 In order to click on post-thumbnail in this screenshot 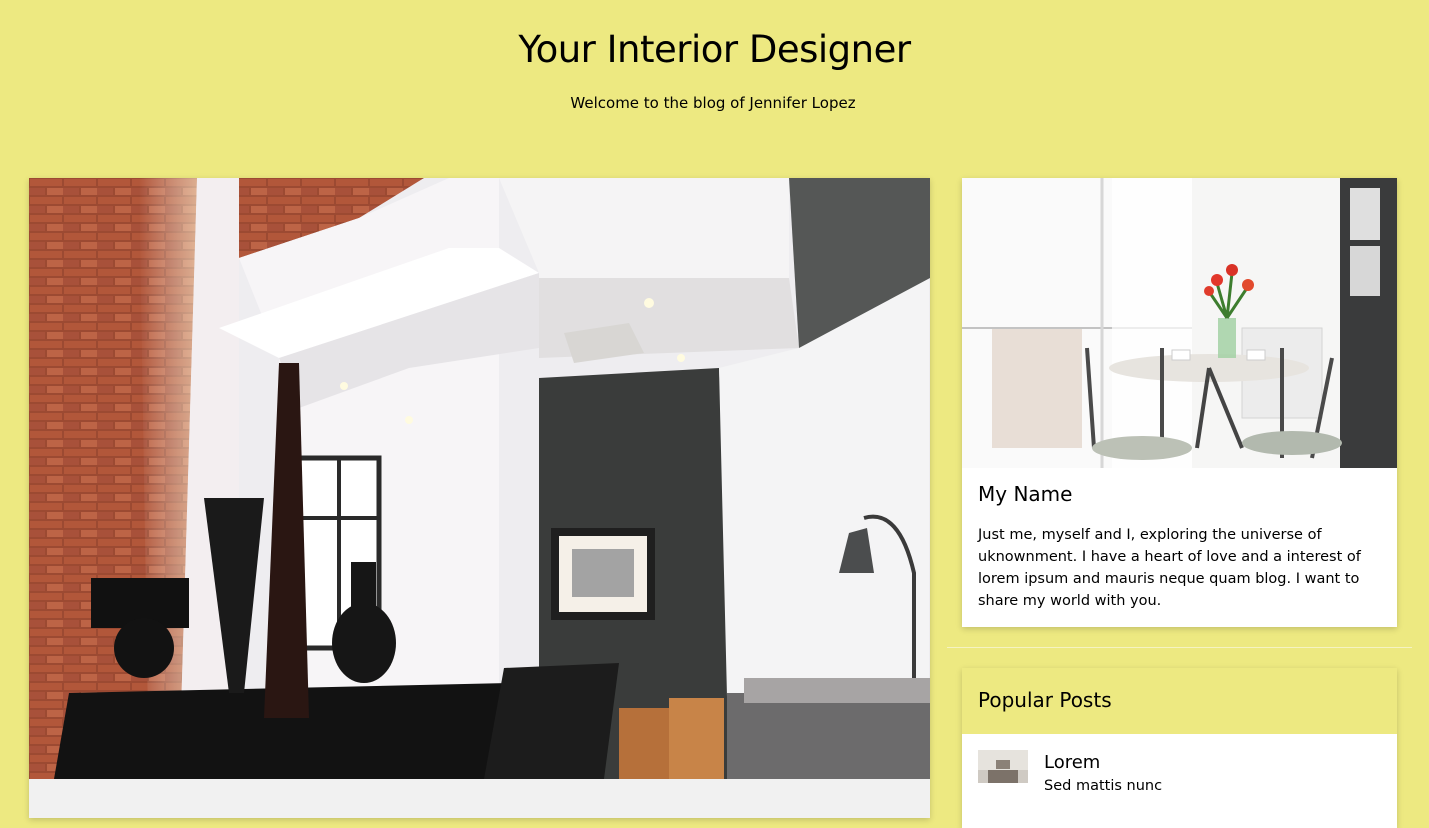, I will do `click(1003, 766)`.